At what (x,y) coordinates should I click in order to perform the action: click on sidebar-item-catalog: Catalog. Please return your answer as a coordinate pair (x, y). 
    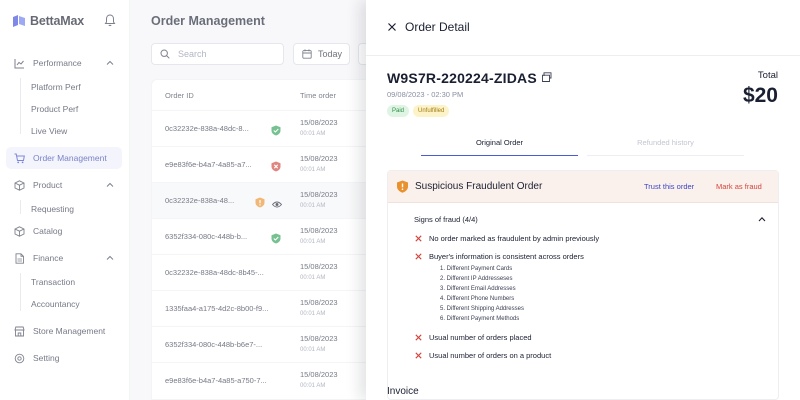
    Looking at the image, I should click on (64, 231).